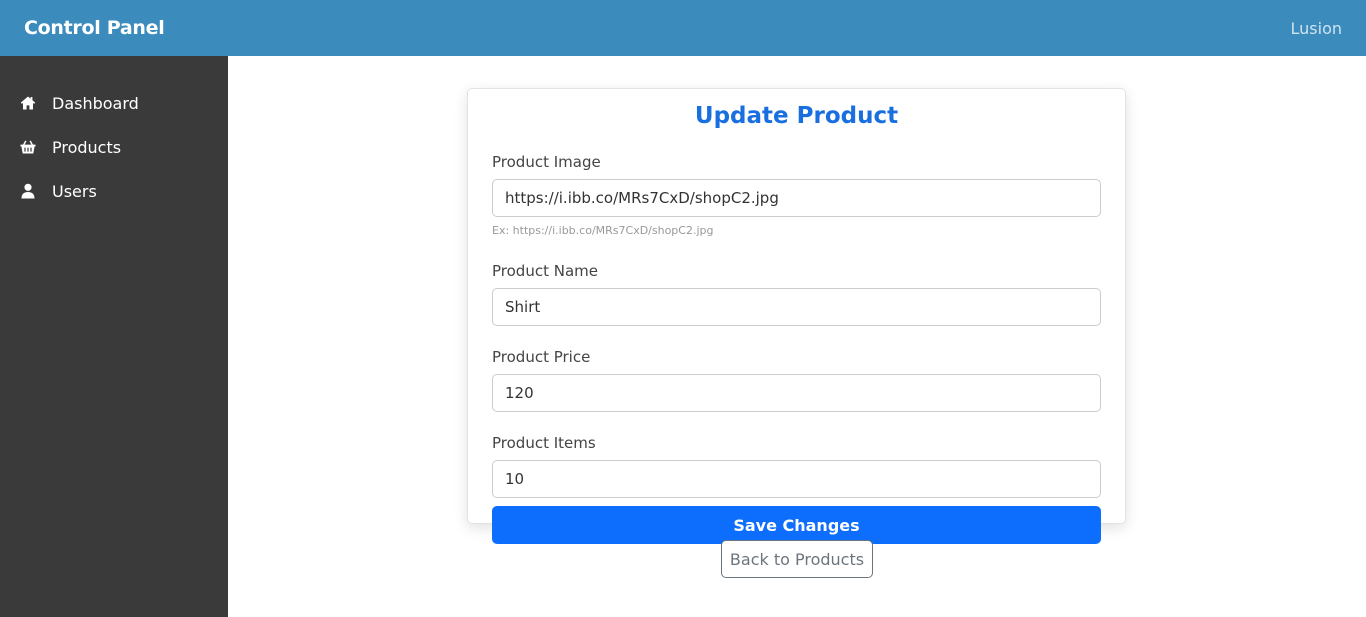 This screenshot has height=617, width=1366. Describe the element at coordinates (796, 307) in the screenshot. I see `product-name-input` at that location.